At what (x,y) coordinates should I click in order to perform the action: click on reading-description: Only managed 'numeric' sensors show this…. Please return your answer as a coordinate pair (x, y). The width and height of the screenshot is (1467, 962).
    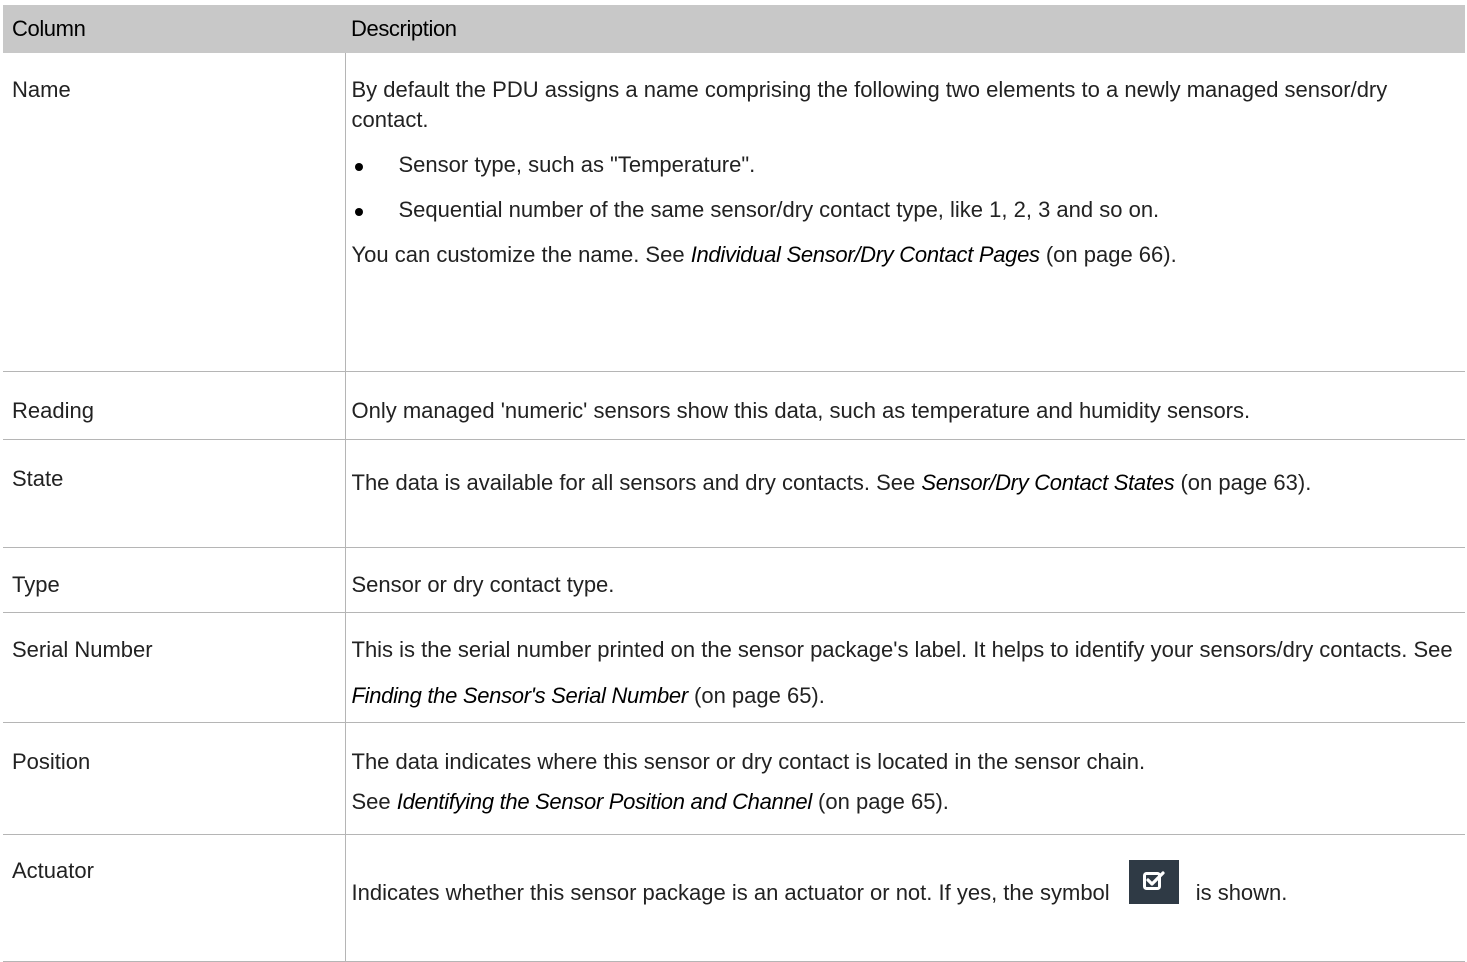
    Looking at the image, I should click on (801, 410).